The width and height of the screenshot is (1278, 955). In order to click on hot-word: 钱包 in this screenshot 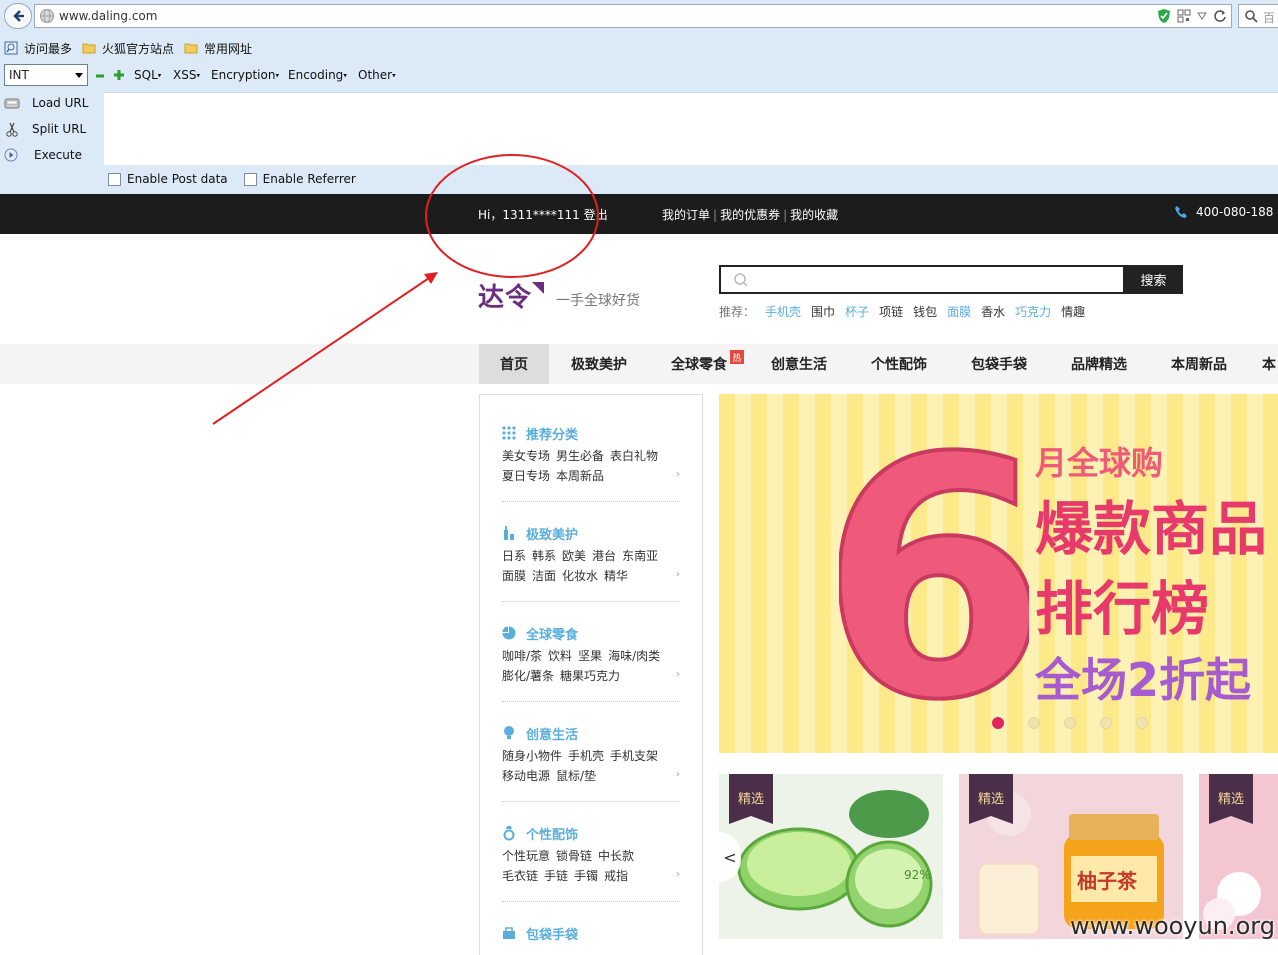, I will do `click(925, 311)`.